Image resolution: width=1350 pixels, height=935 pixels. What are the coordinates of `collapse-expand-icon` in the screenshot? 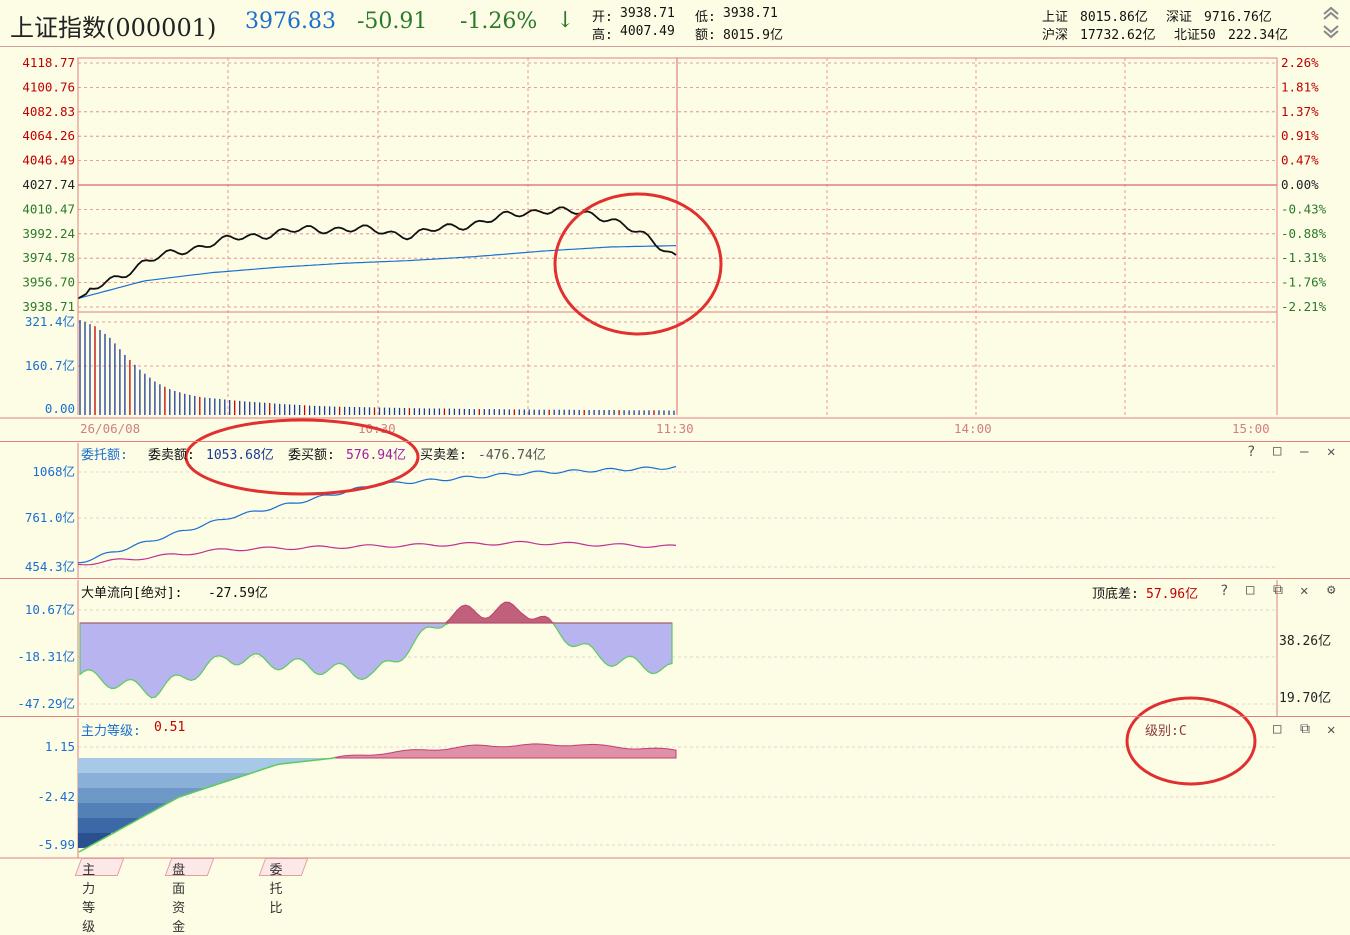 It's located at (1331, 22).